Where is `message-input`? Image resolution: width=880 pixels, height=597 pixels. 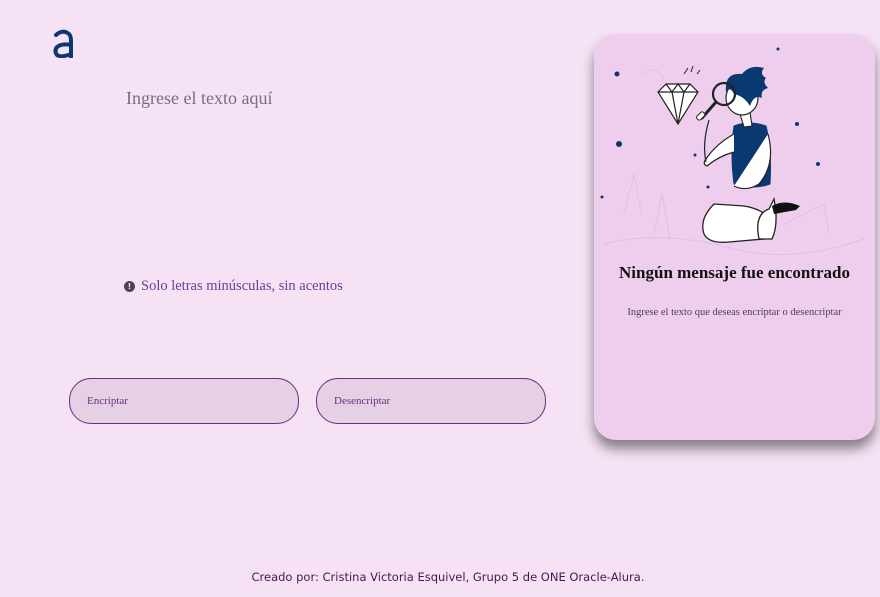
message-input is located at coordinates (336, 168).